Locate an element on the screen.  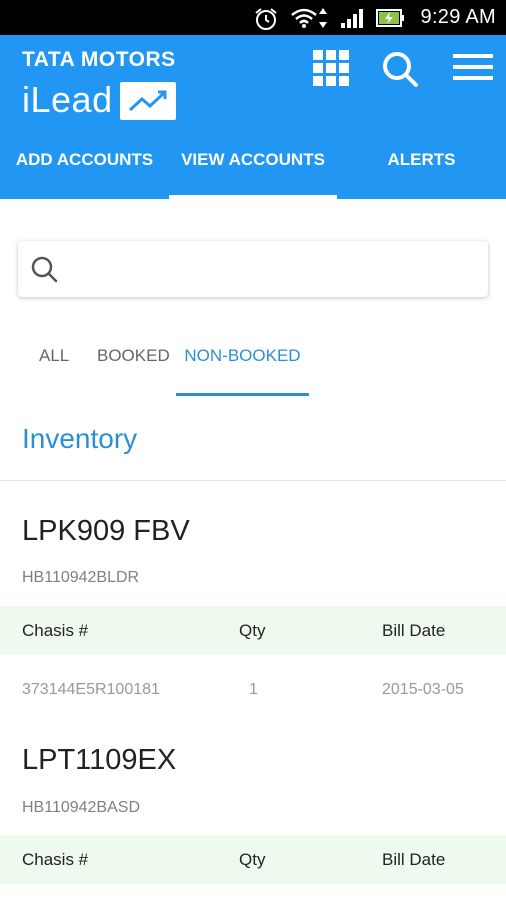
status-bar: 9:29 AM is located at coordinates (253, 17).